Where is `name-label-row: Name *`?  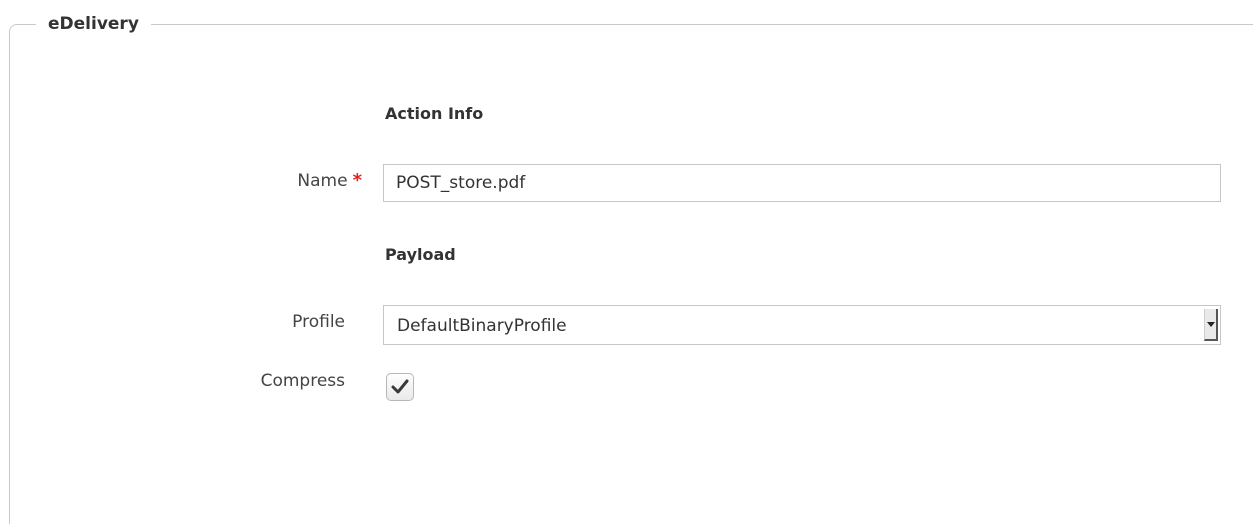
name-label-row: Name * is located at coordinates (296, 180).